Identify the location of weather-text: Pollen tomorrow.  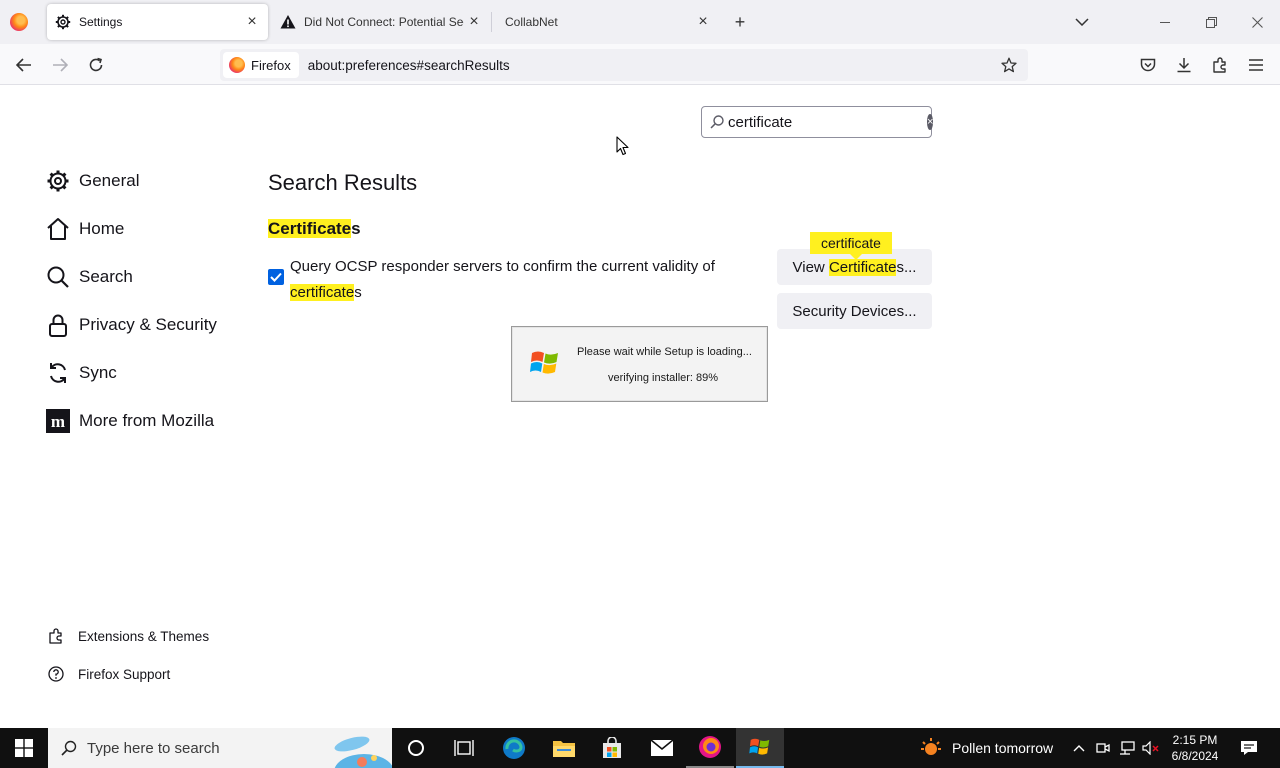
(1003, 748).